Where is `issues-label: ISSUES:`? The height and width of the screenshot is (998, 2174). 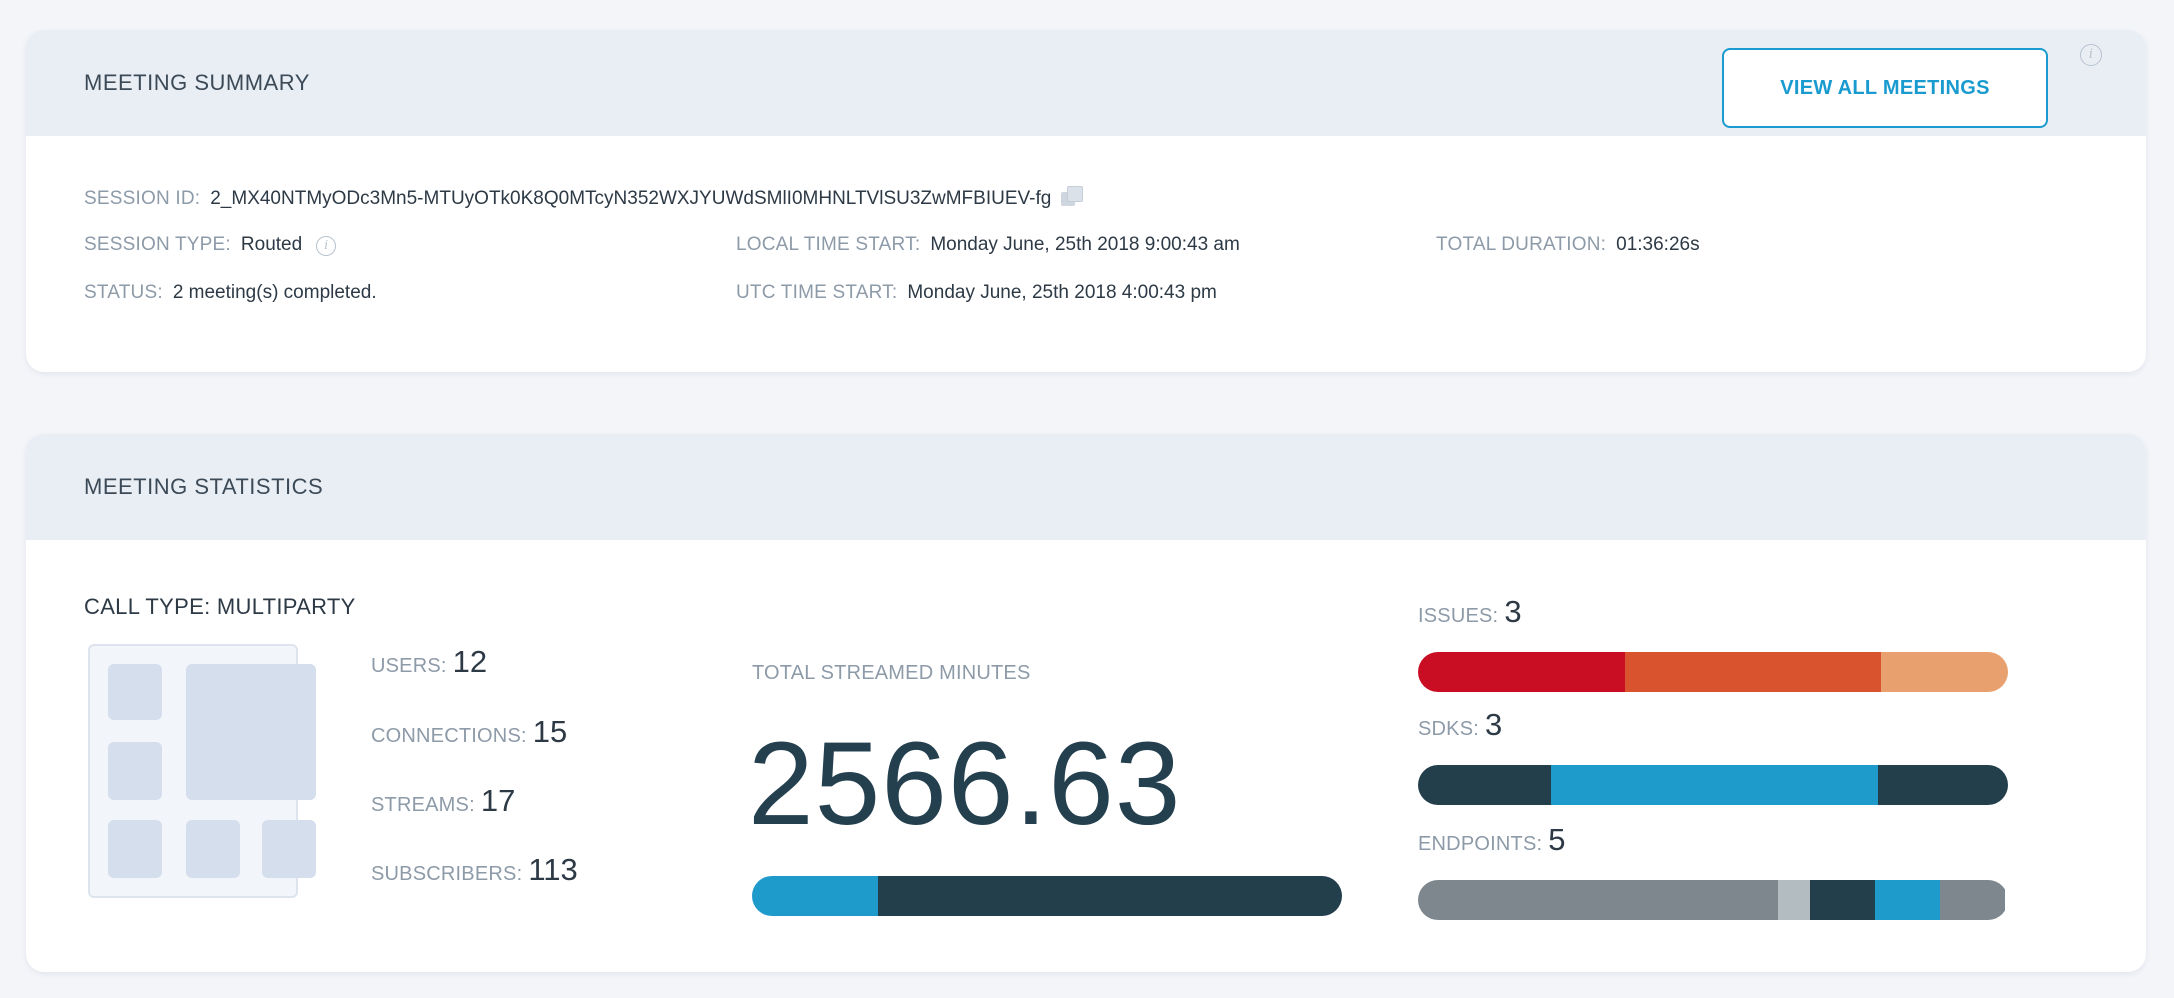
issues-label: ISSUES: is located at coordinates (1458, 616).